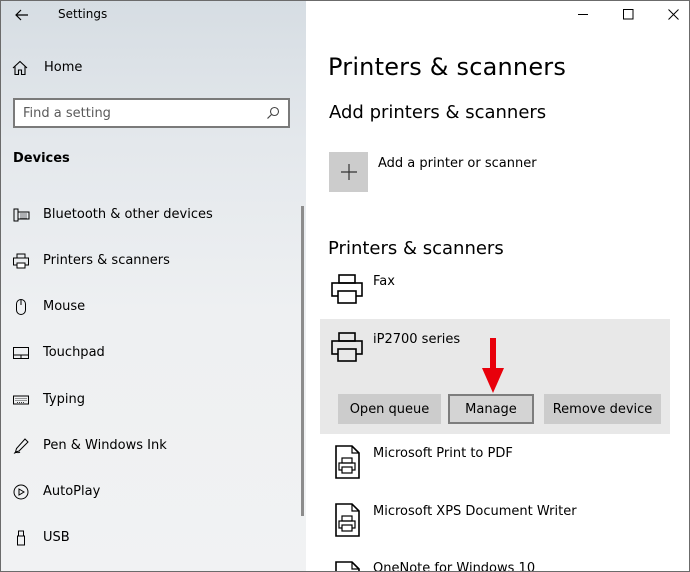  I want to click on remove-device-button: Remove device, so click(602, 409).